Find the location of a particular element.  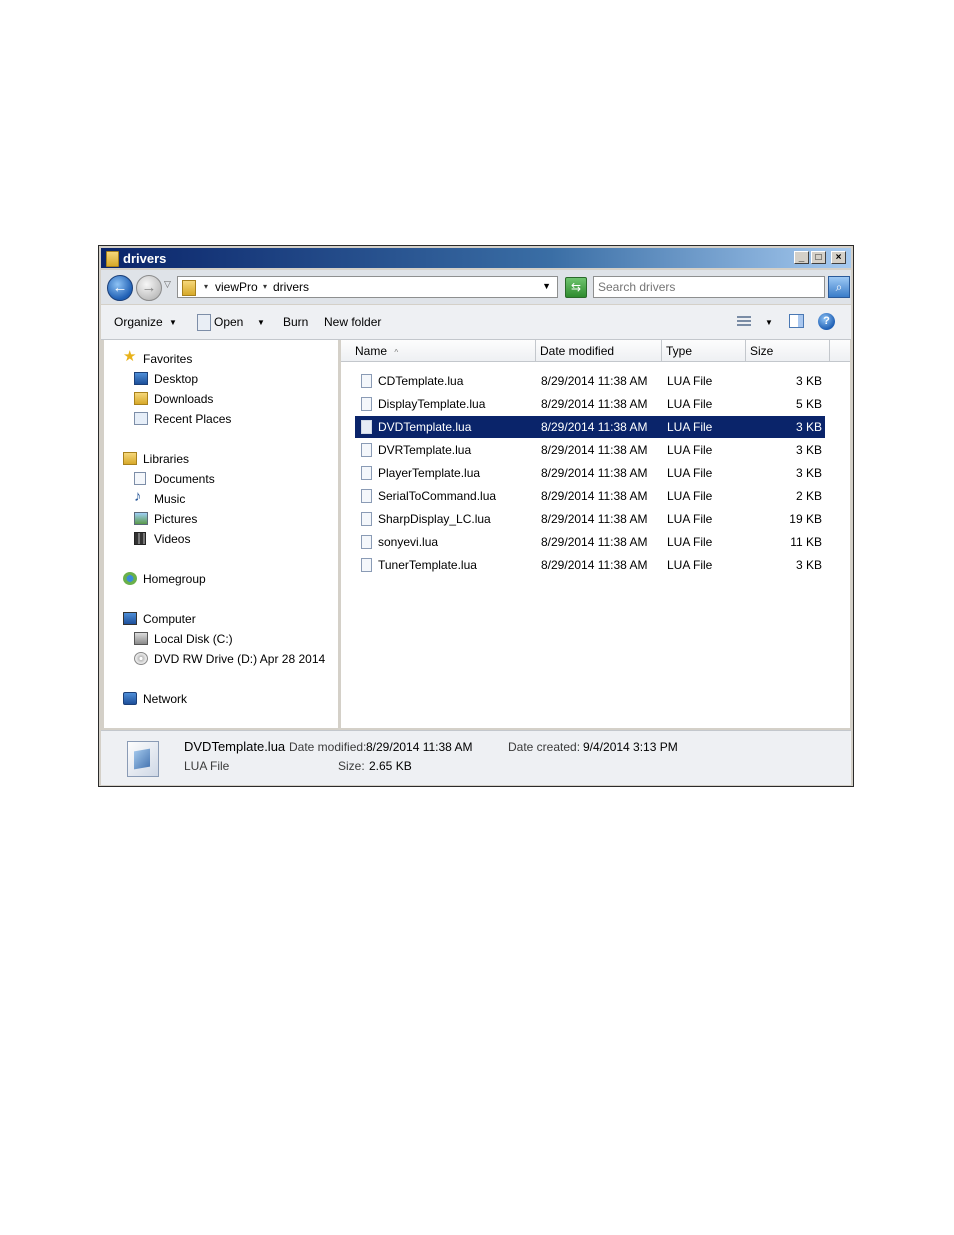

organize-dropdown-icon: ▼ is located at coordinates (173, 322).